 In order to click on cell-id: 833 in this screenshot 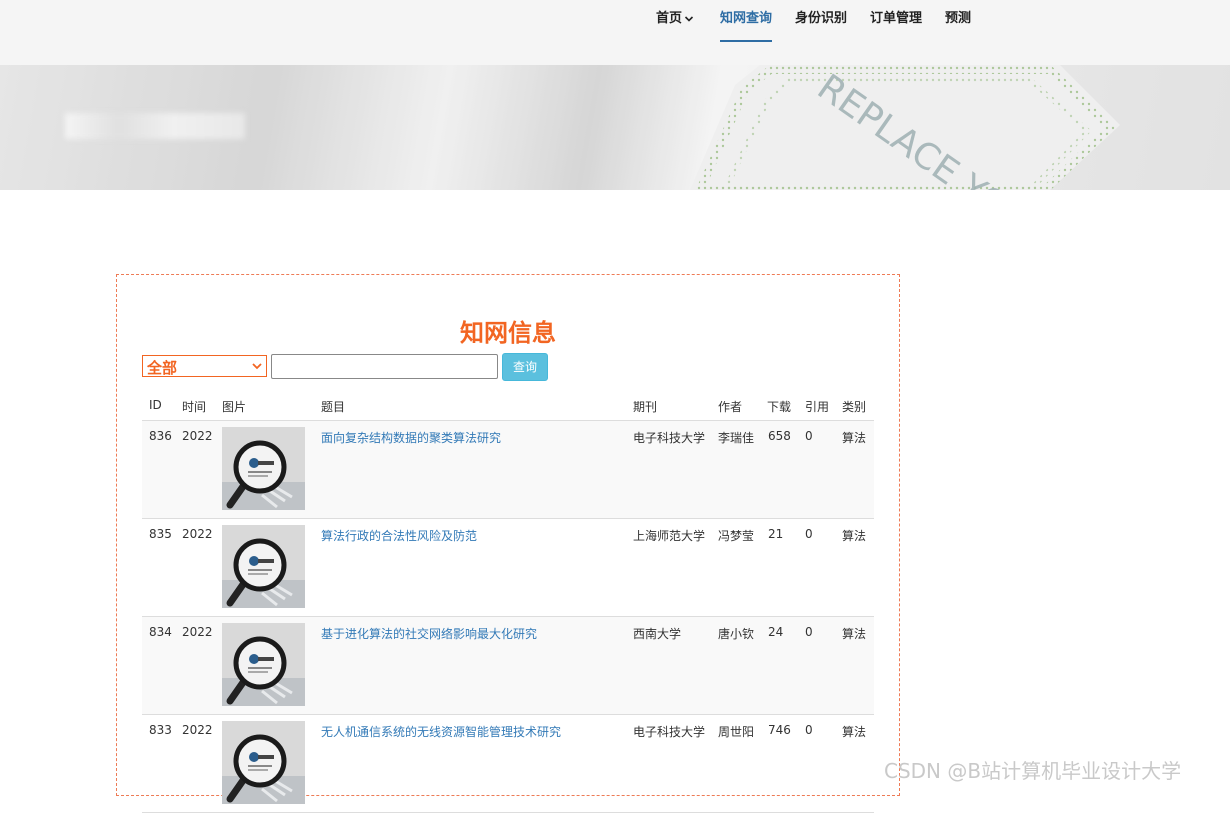, I will do `click(160, 730)`.